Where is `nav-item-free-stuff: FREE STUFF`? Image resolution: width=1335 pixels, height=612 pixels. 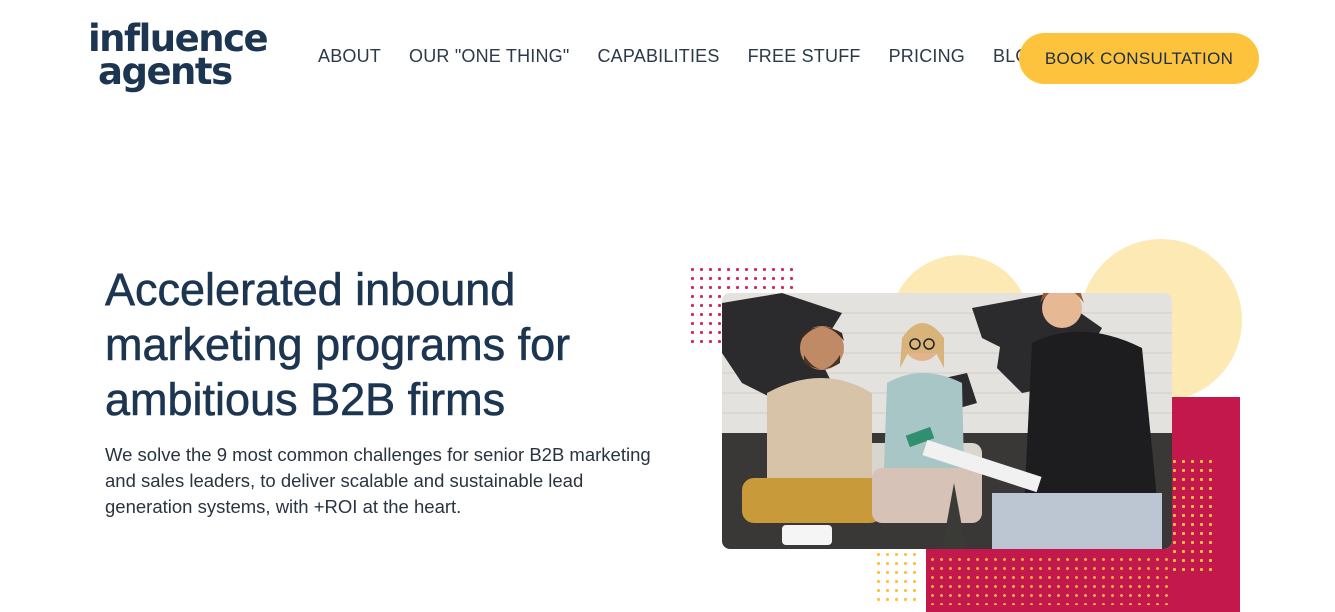 nav-item-free-stuff: FREE STUFF is located at coordinates (804, 56).